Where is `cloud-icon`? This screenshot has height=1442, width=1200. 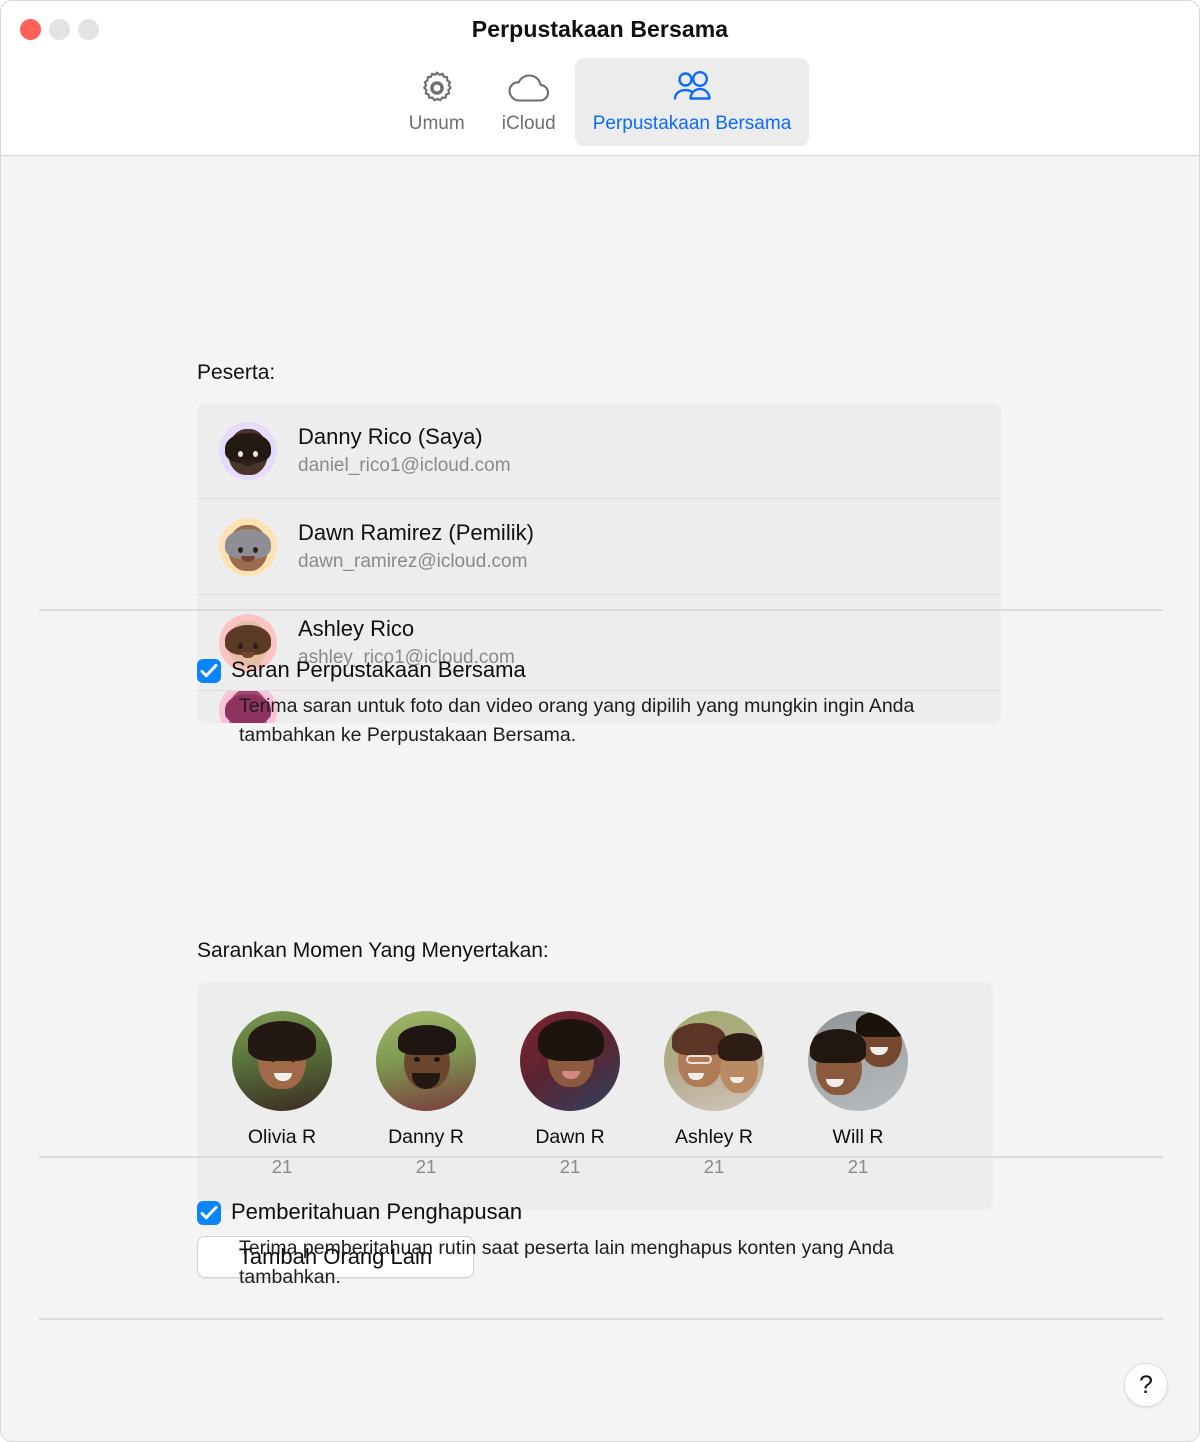 cloud-icon is located at coordinates (529, 88).